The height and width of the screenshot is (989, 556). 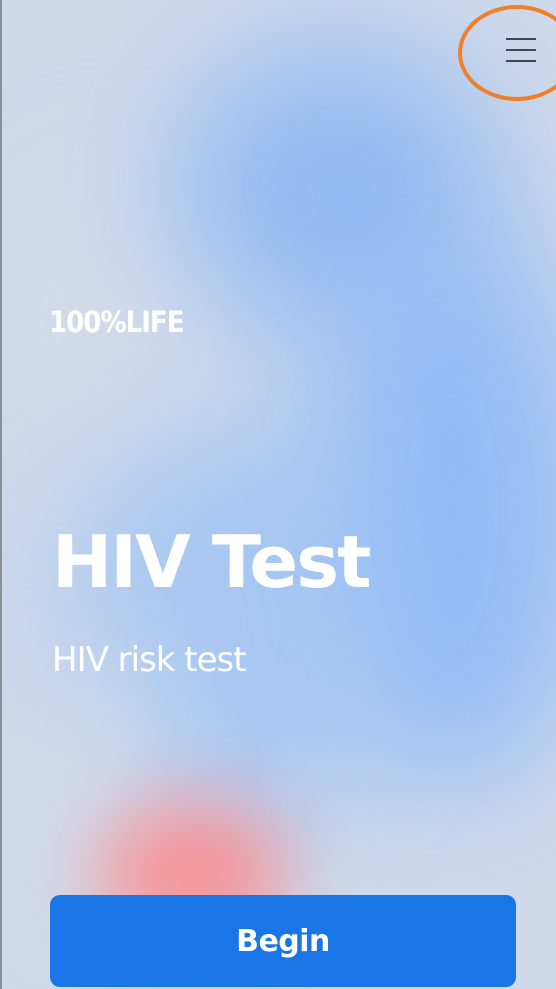 What do you see at coordinates (117, 322) in the screenshot?
I see `brand-logo: 100%LIFE` at bounding box center [117, 322].